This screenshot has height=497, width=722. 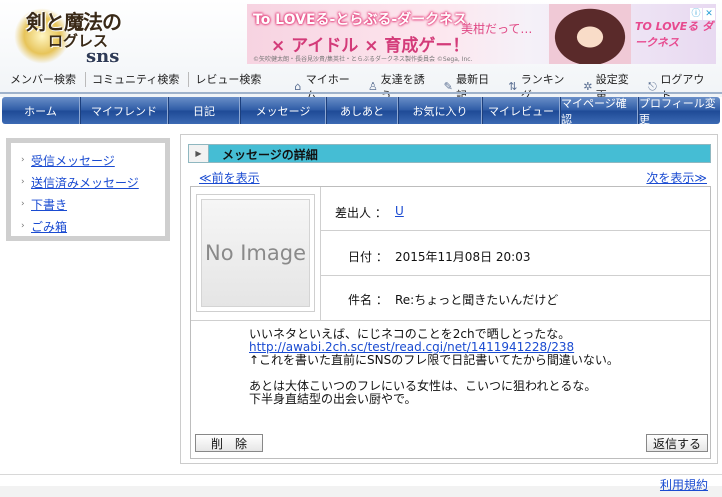 I want to click on sender-label: 差出人 ：, so click(x=361, y=213).